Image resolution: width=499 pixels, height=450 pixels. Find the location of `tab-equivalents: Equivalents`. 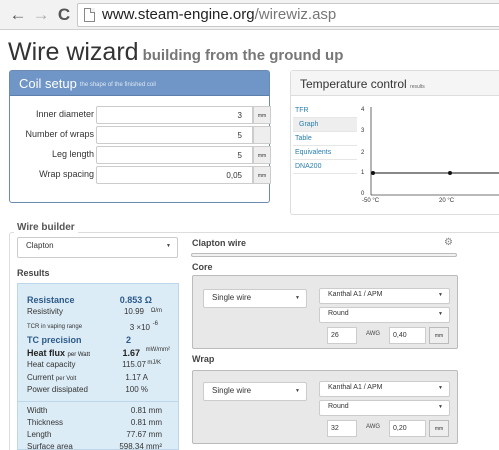

tab-equivalents: Equivalents is located at coordinates (325, 153).